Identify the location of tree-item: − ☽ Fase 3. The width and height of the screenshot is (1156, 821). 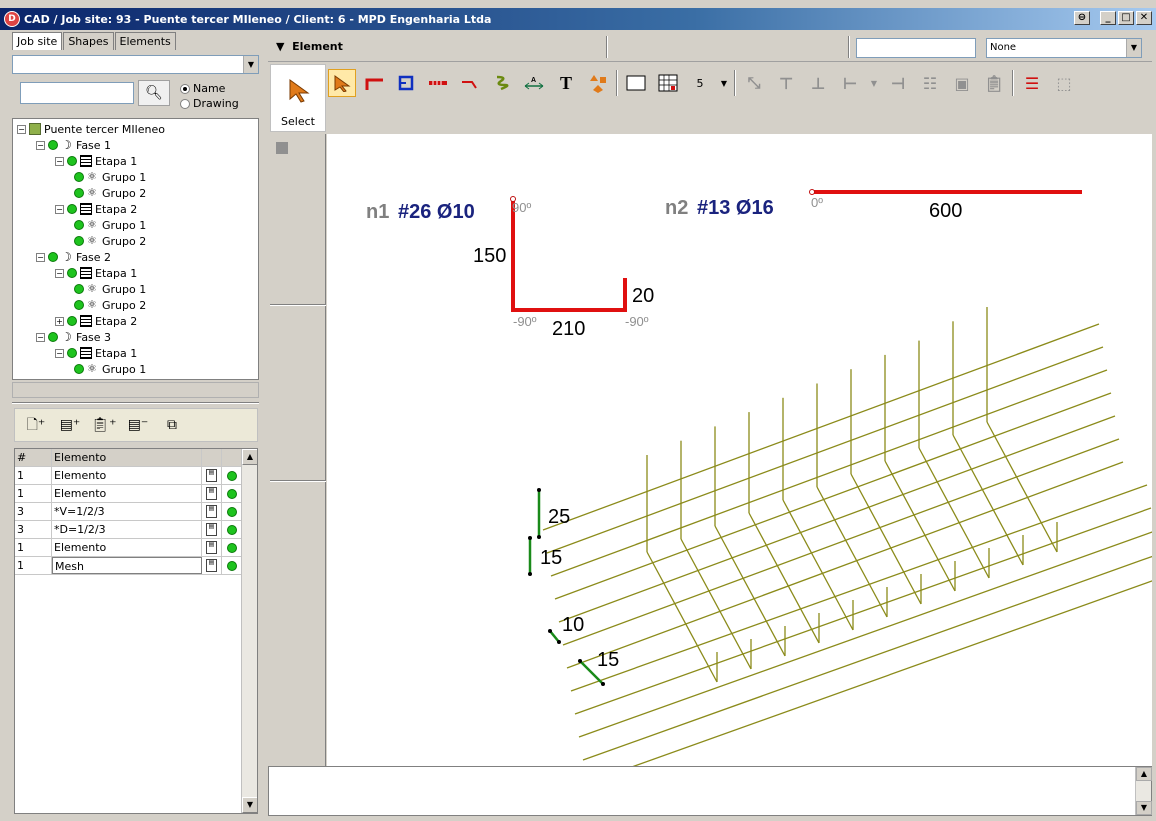
(73, 337).